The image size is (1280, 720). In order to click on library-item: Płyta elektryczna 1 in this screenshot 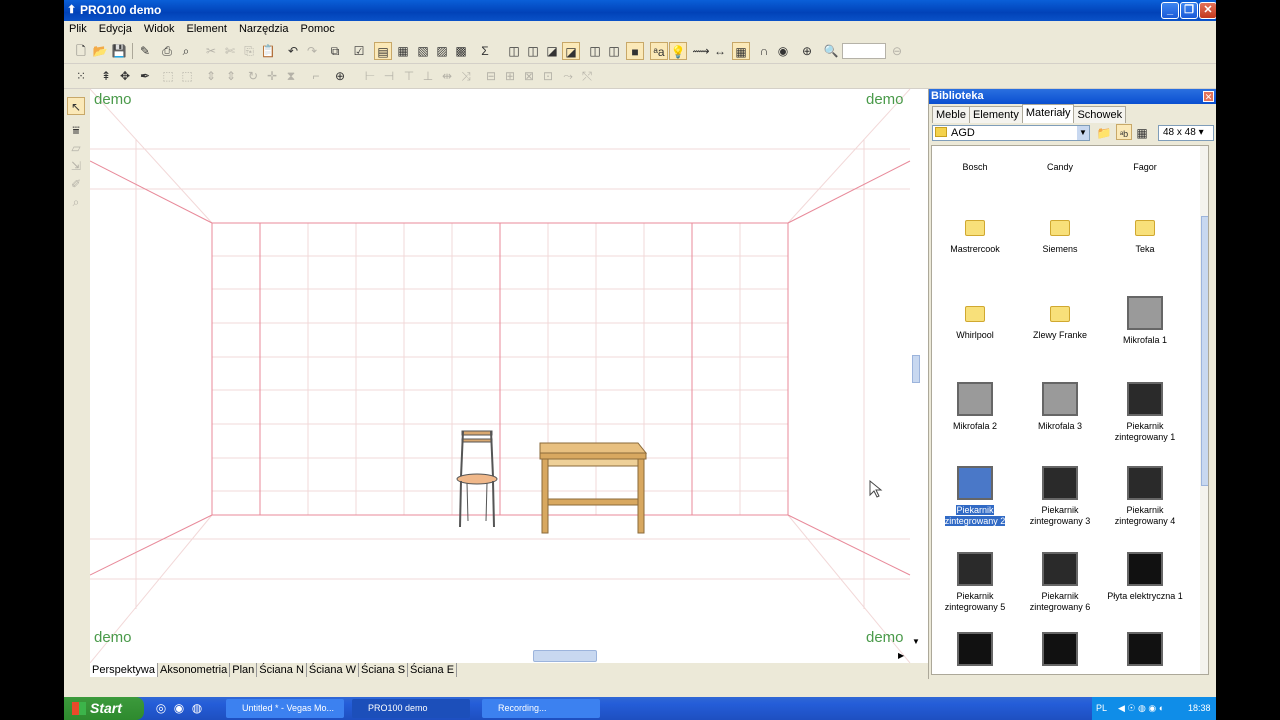, I will do `click(1145, 577)`.